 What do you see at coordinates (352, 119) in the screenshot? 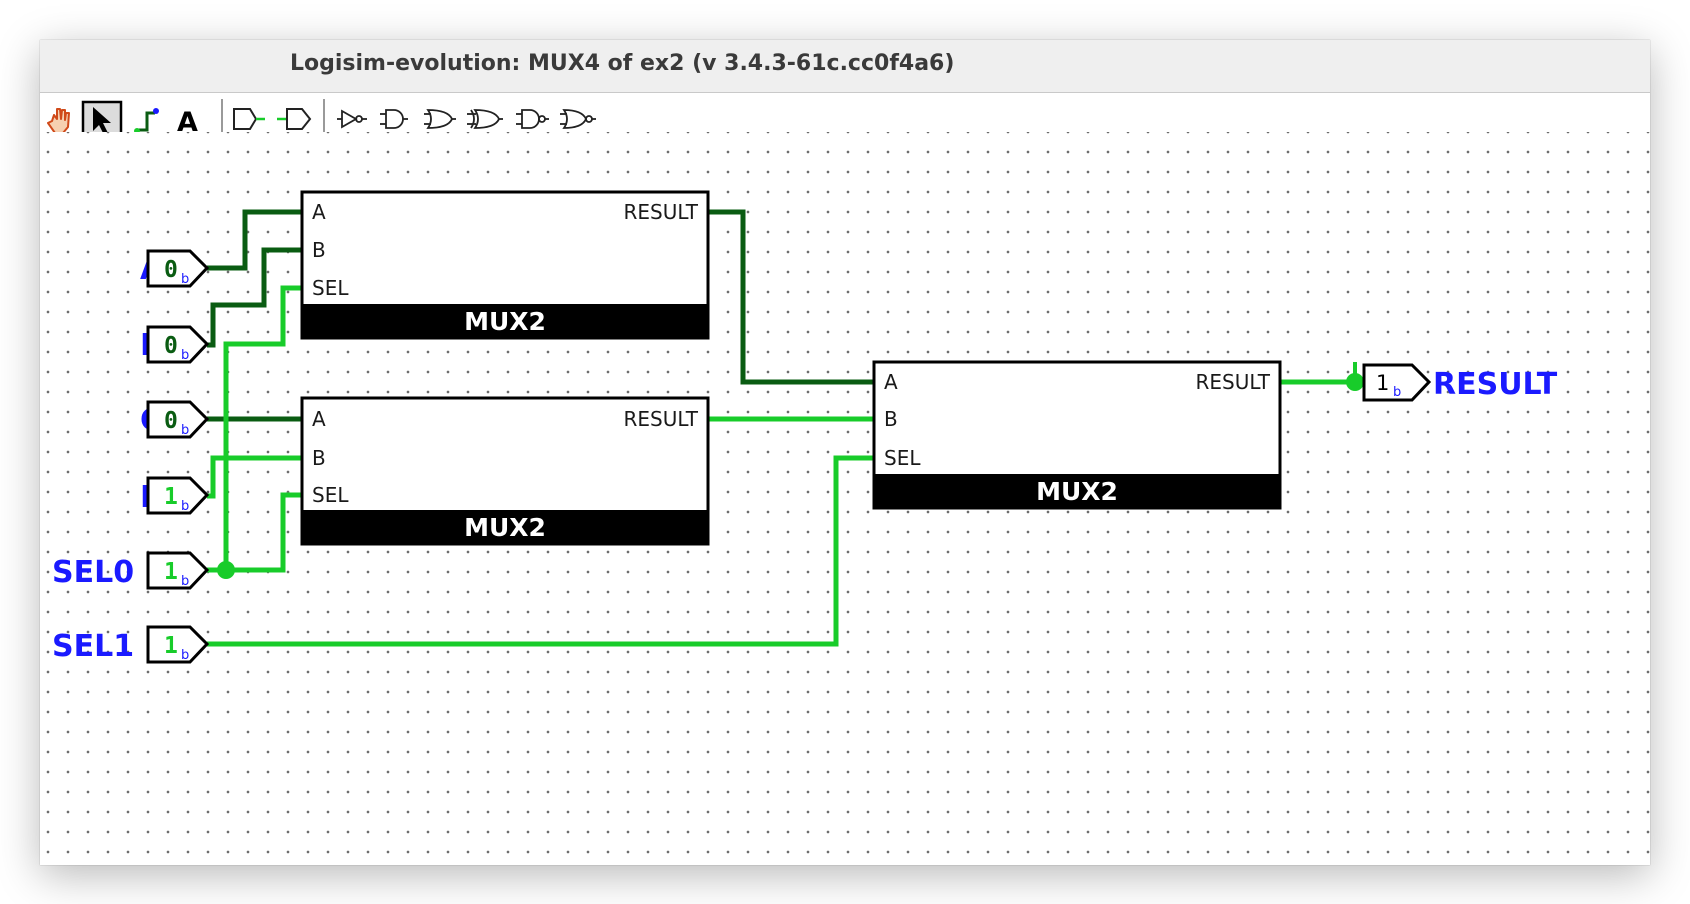
I see `not-gate-icon` at bounding box center [352, 119].